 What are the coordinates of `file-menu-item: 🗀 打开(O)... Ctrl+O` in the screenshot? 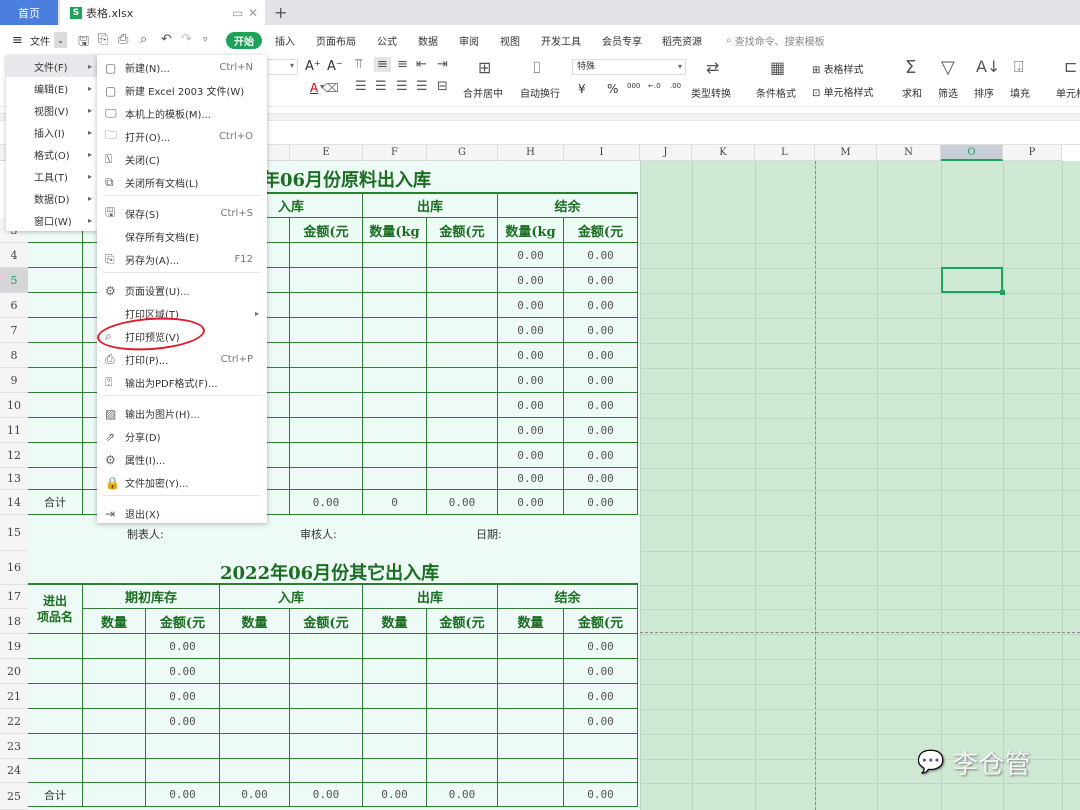 It's located at (182, 136).